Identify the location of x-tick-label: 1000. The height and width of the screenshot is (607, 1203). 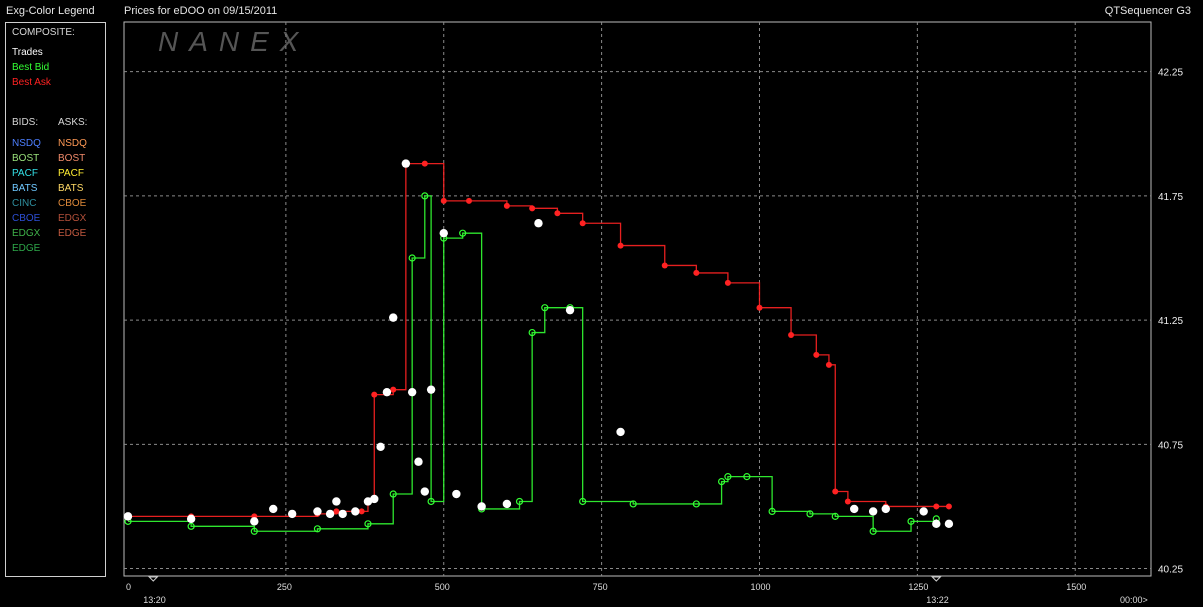
(760, 587).